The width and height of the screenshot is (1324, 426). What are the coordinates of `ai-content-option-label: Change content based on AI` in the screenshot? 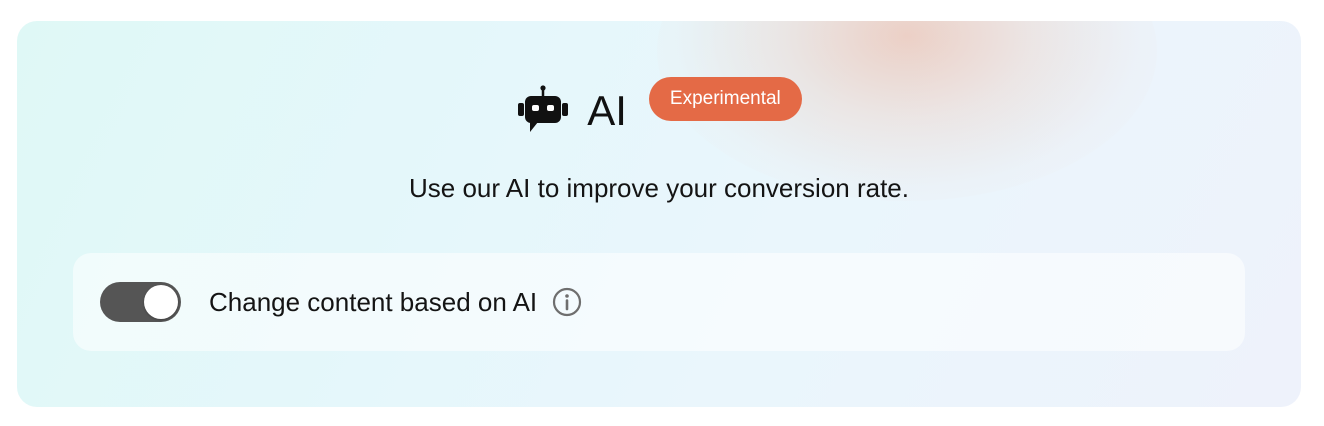 It's located at (373, 301).